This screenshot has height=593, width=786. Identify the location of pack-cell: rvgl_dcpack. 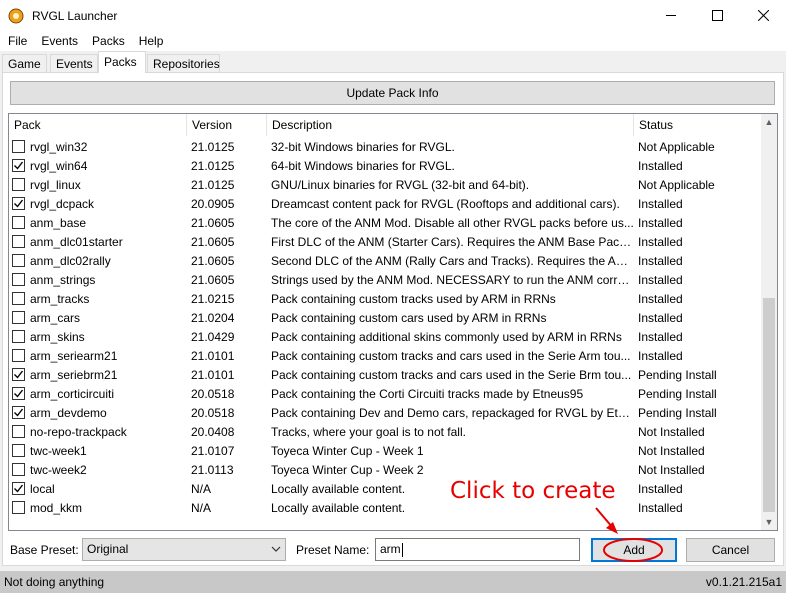
(98, 204).